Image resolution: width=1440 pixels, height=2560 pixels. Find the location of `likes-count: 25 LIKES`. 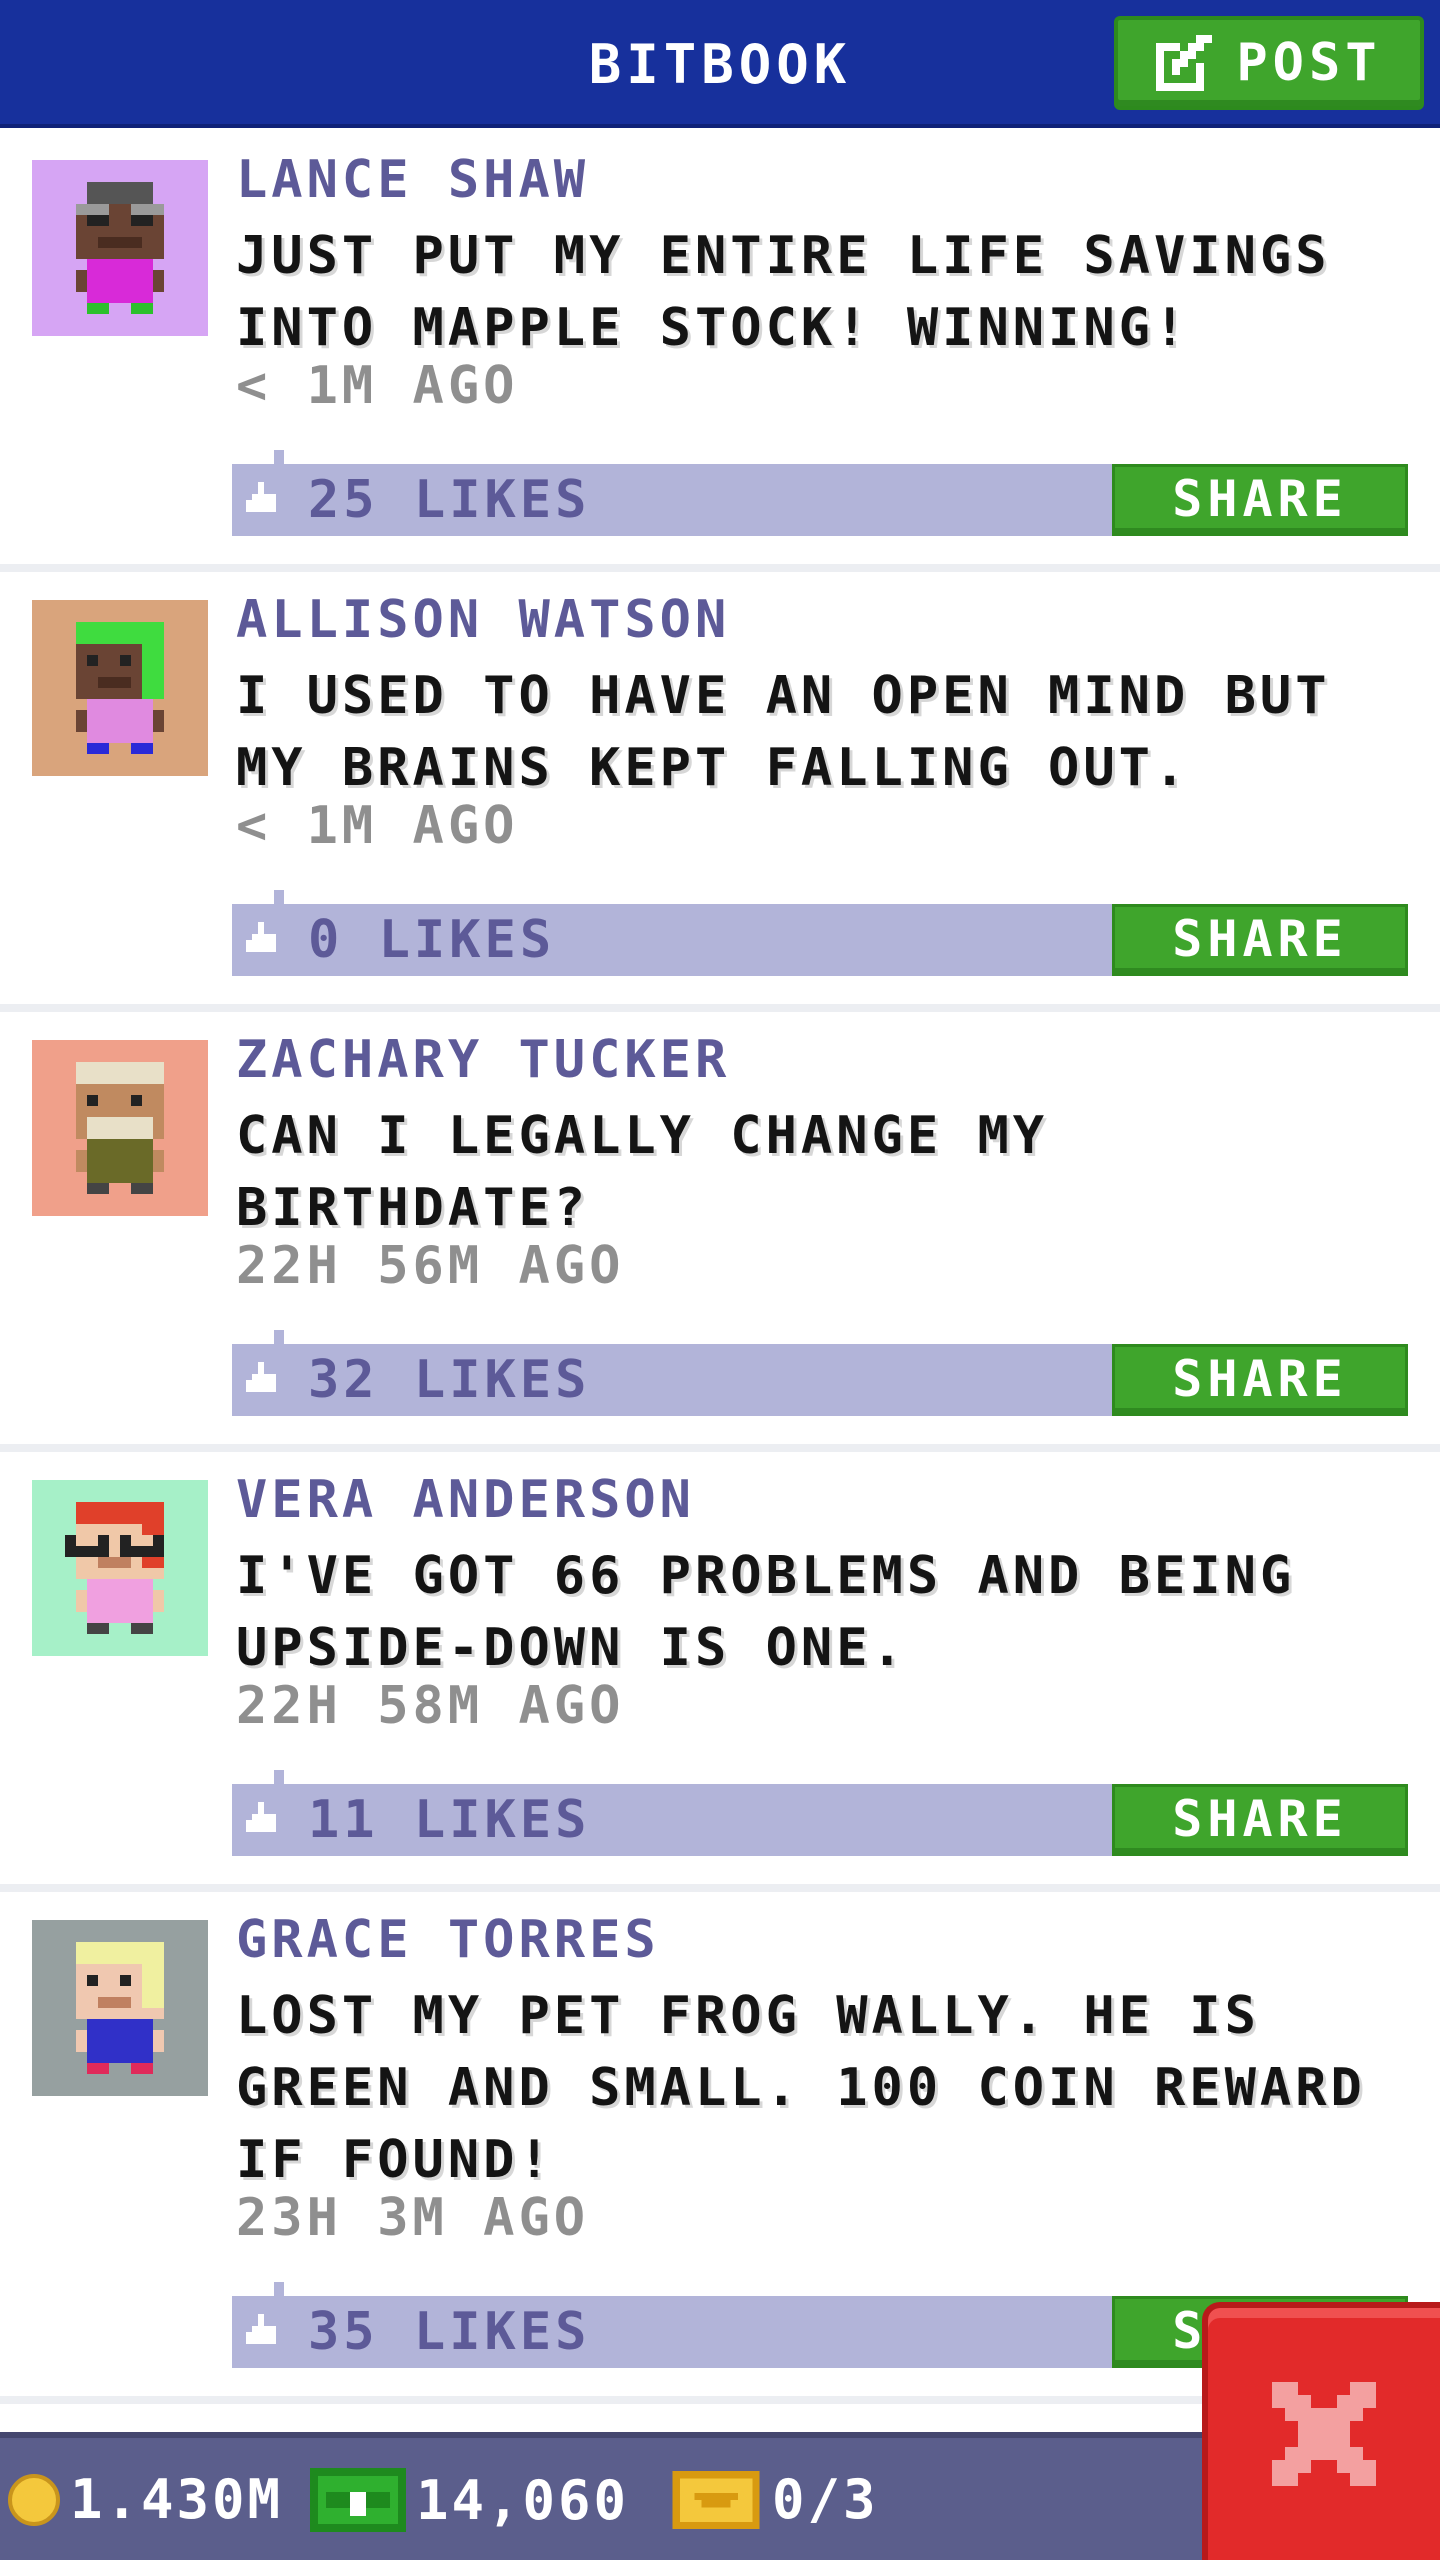

likes-count: 25 LIKES is located at coordinates (449, 500).